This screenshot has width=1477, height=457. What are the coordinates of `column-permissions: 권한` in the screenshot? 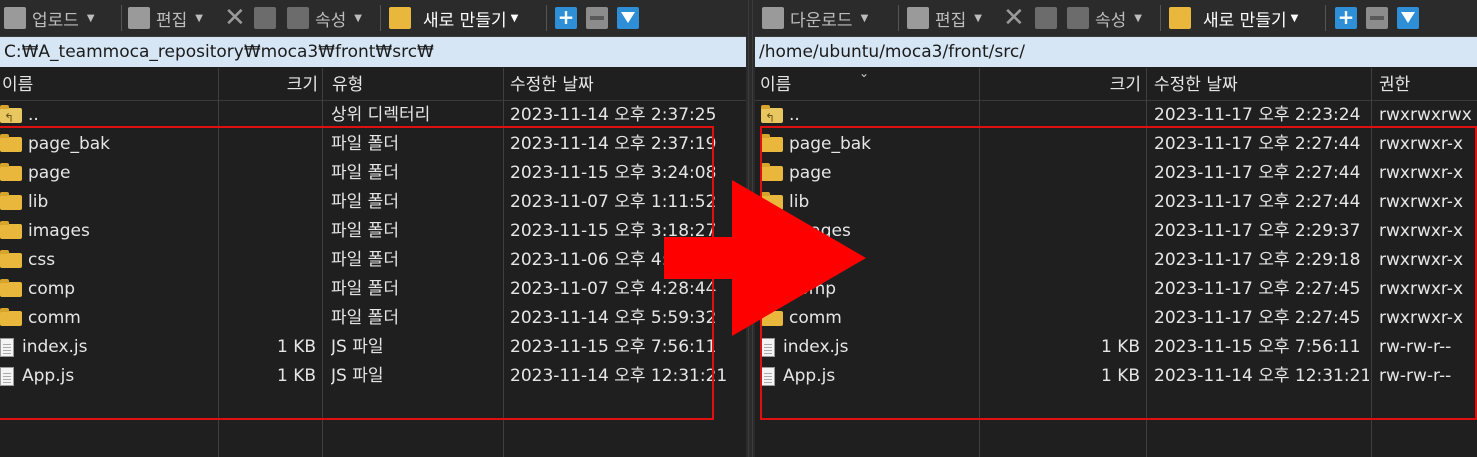 It's located at (1394, 84).